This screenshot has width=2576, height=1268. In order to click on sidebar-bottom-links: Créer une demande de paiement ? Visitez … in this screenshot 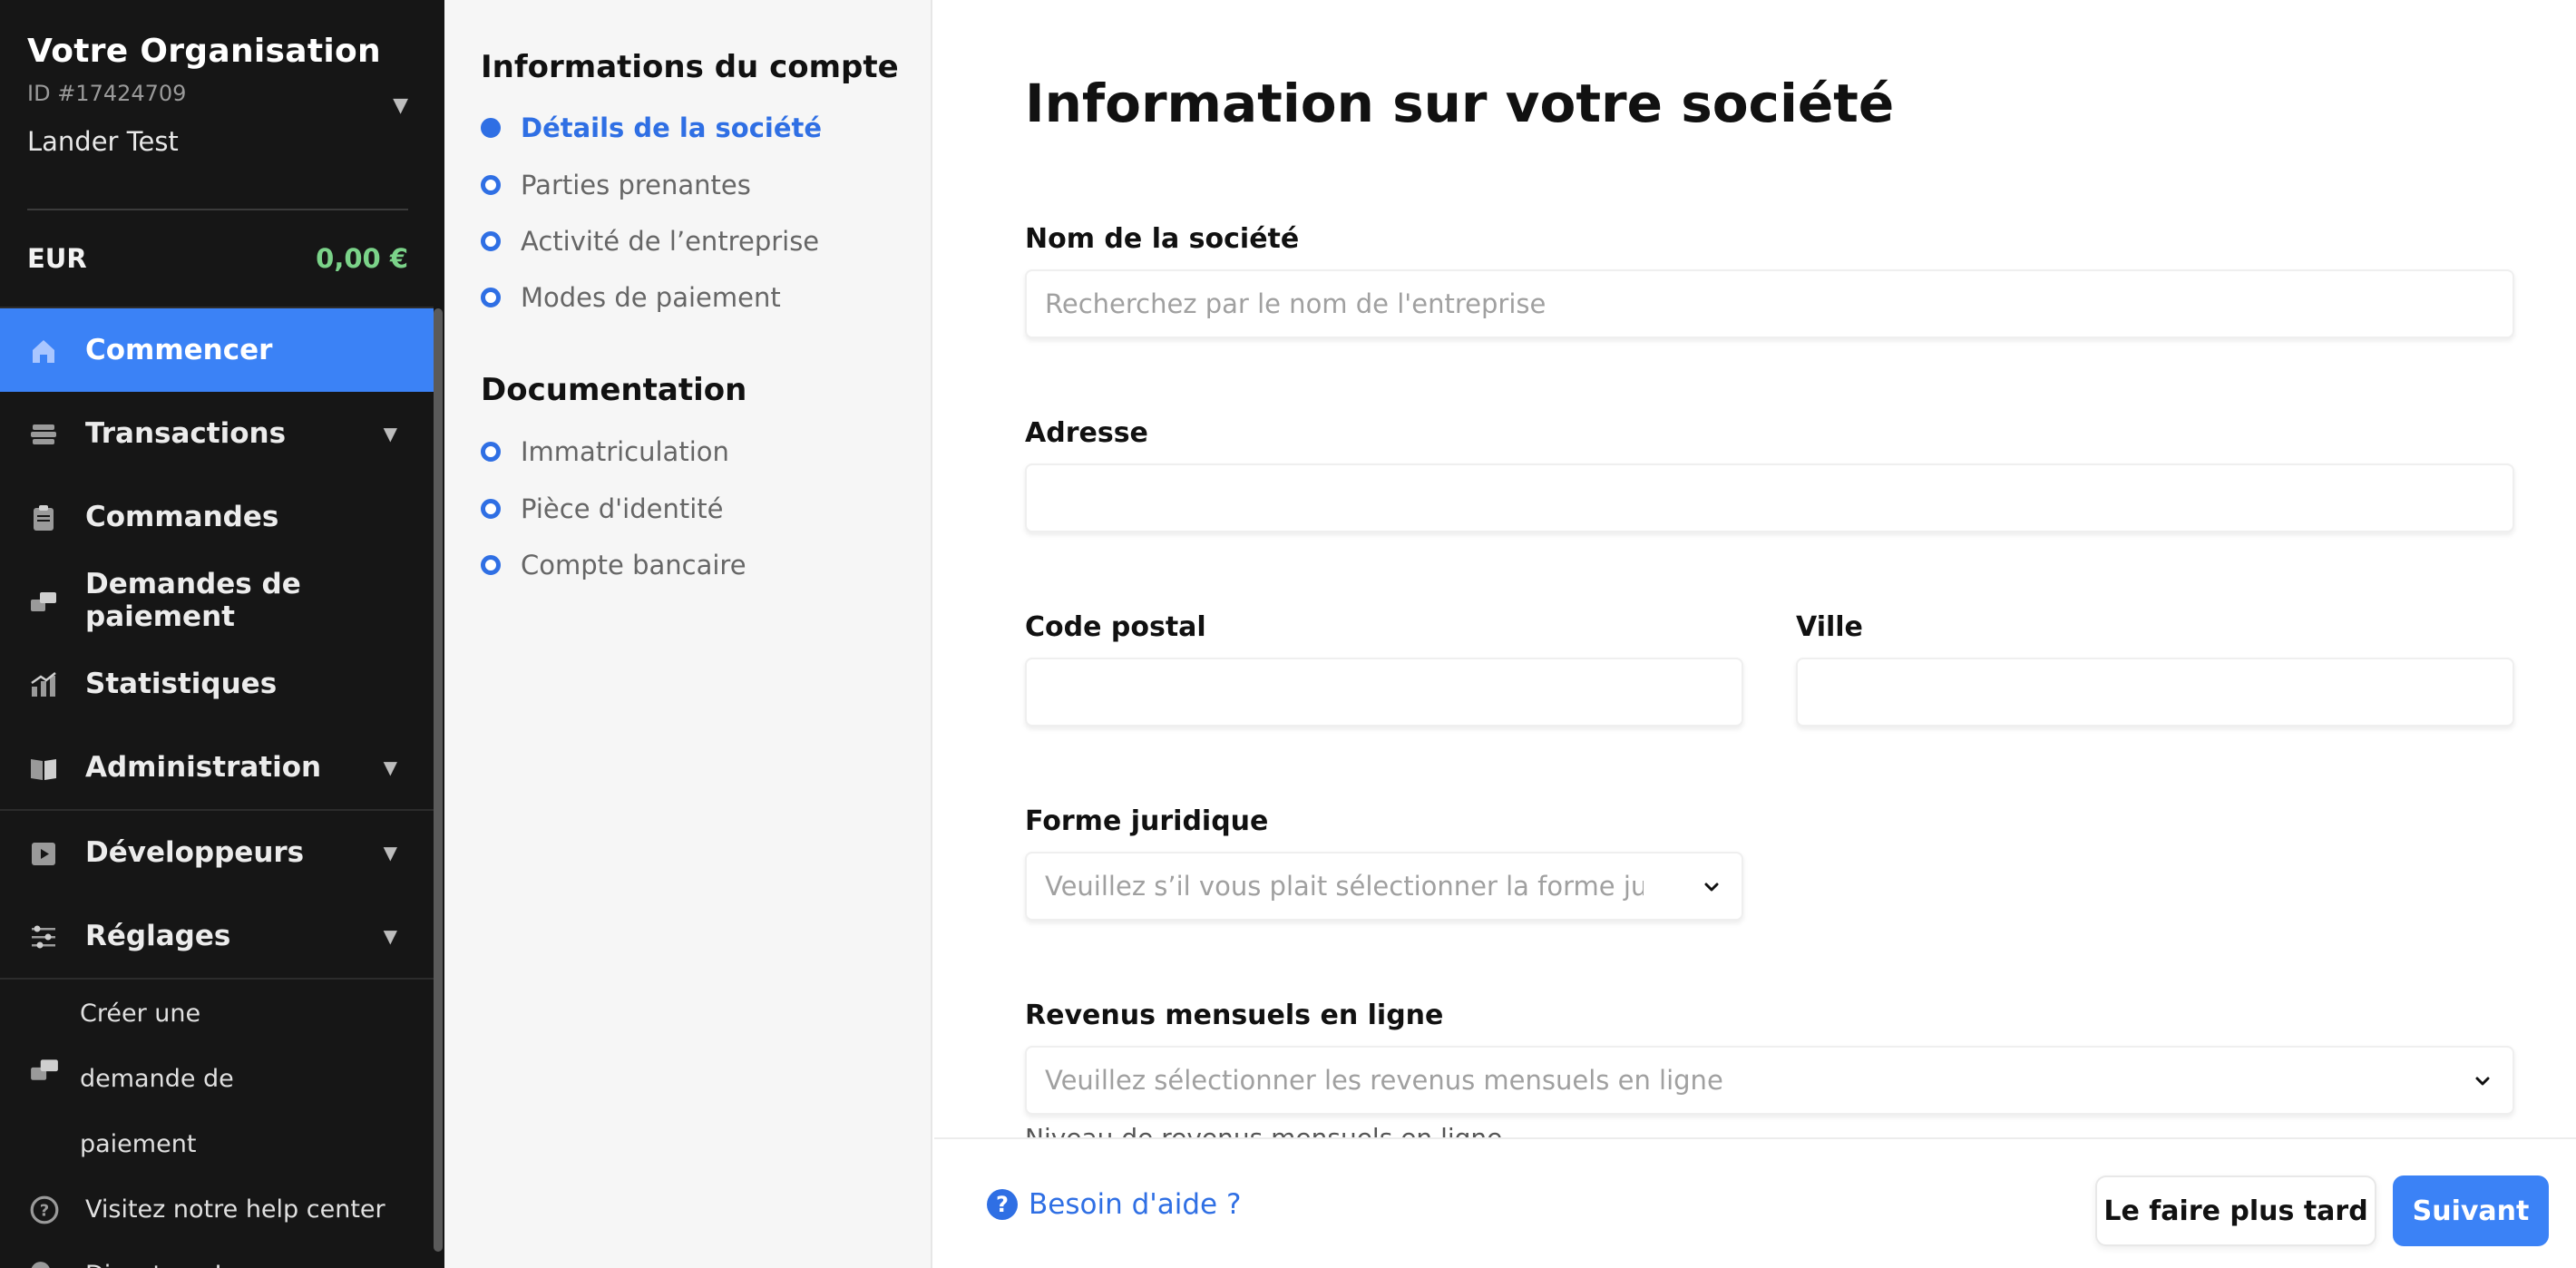, I will do `click(217, 1124)`.